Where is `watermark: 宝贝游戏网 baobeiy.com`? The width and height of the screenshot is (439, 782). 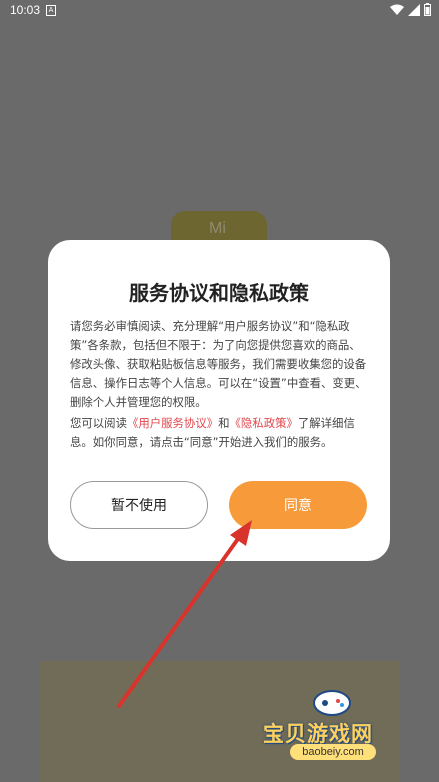 watermark: 宝贝游戏网 baobeiy.com is located at coordinates (333, 728).